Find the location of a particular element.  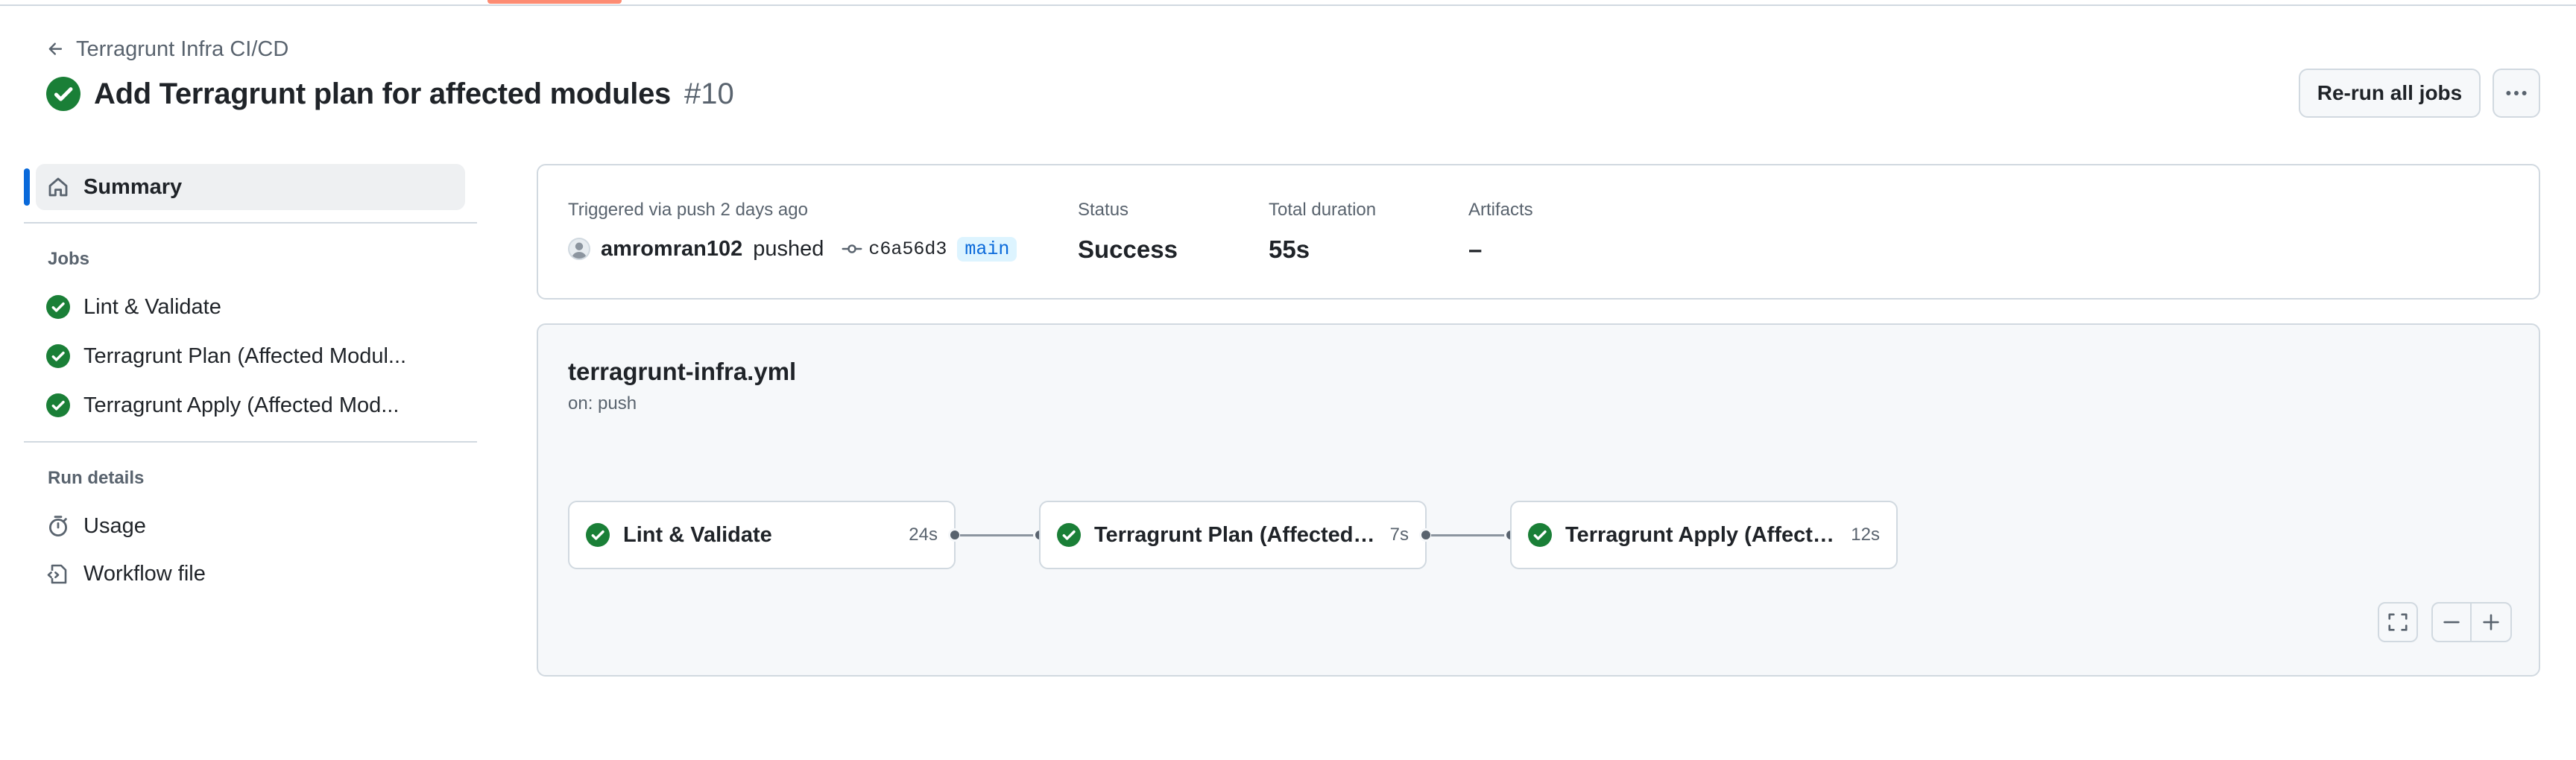

workflow-link: Terragrunt Infra CI/CD is located at coordinates (182, 49).